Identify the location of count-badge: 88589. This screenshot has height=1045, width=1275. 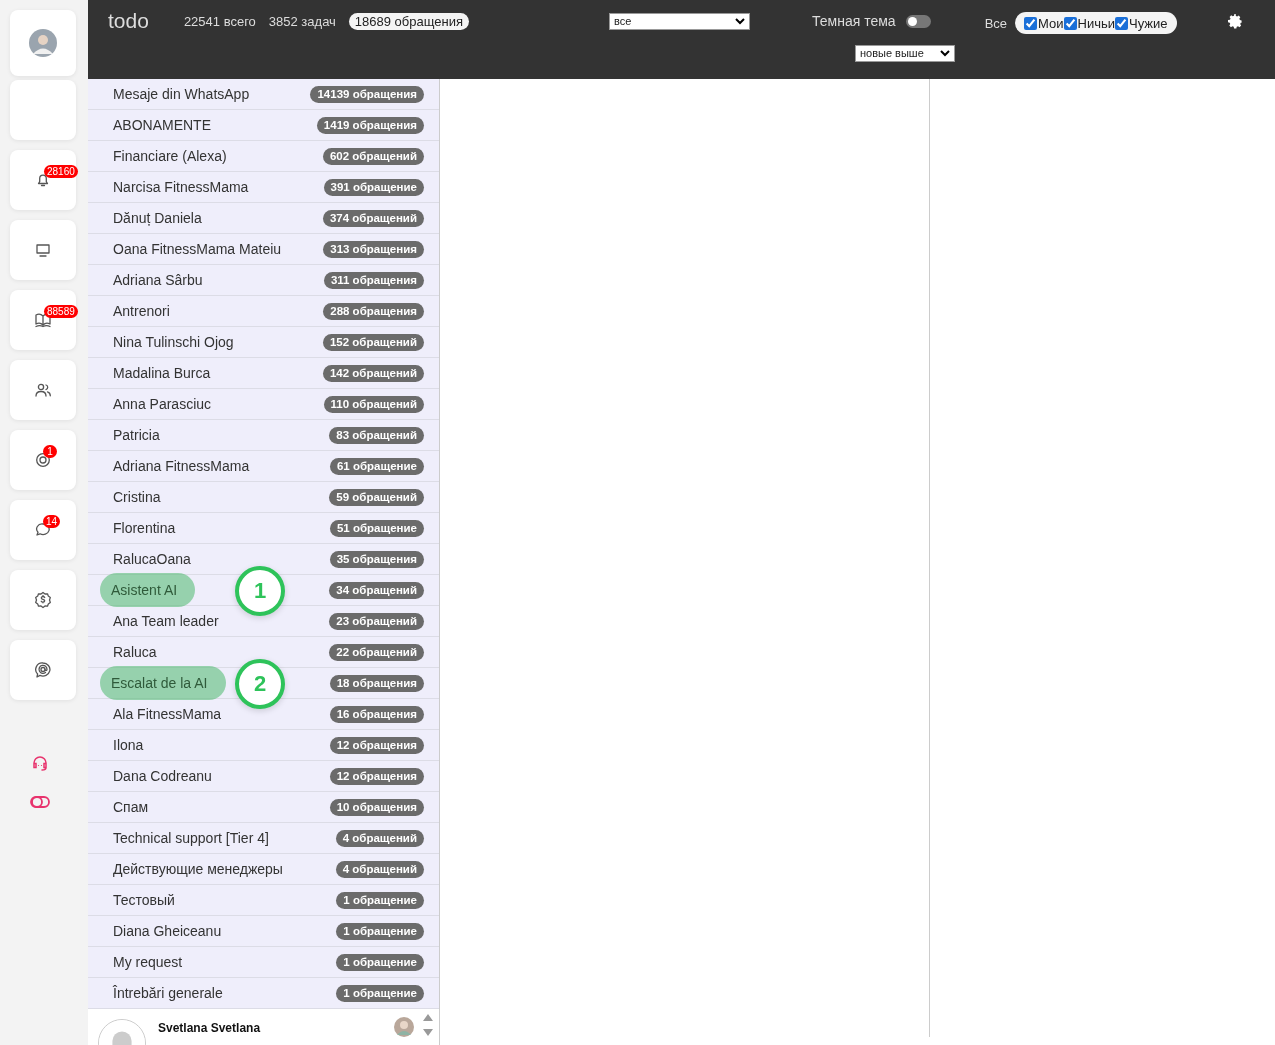
(61, 311).